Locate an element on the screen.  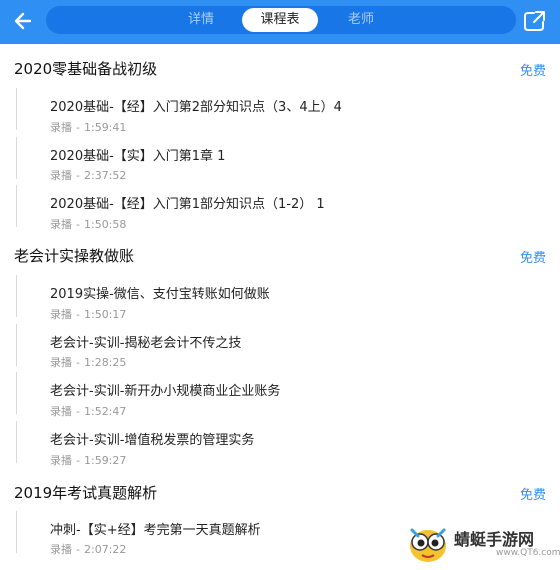
lesson-duration: 1:28:25 is located at coordinates (105, 362).